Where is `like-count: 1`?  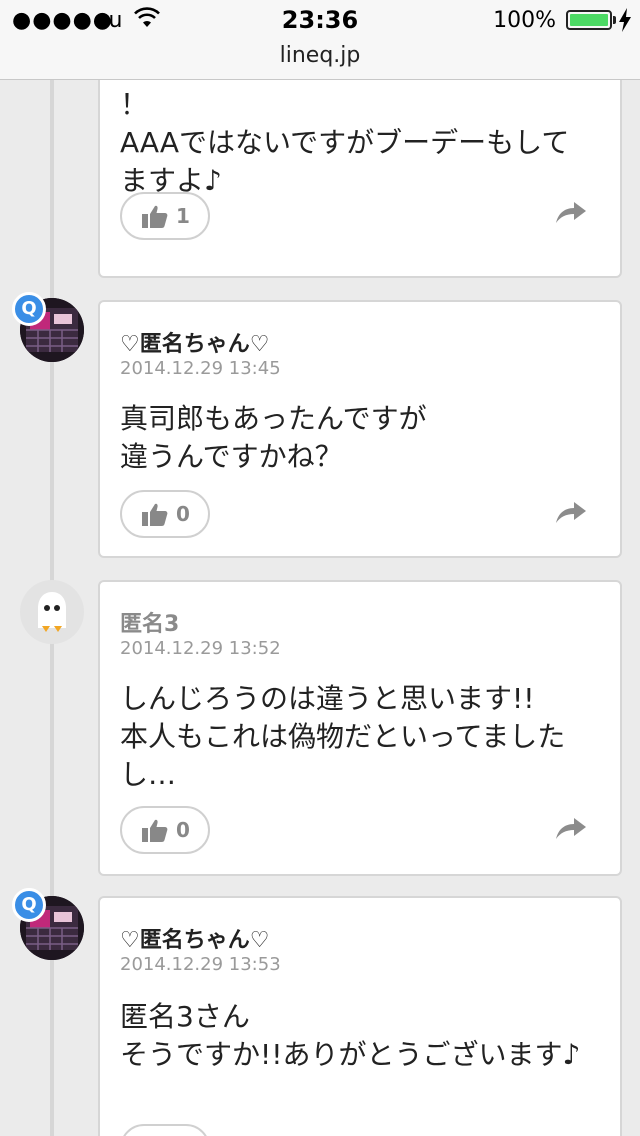
like-count: 1 is located at coordinates (183, 216).